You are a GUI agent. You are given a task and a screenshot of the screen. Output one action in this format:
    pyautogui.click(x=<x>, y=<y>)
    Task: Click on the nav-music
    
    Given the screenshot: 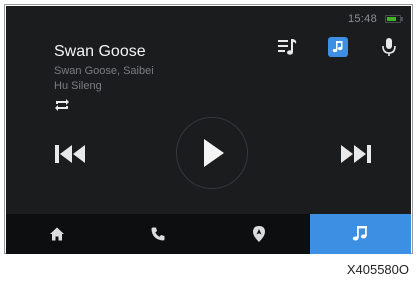 What is the action you would take?
    pyautogui.click(x=360, y=234)
    